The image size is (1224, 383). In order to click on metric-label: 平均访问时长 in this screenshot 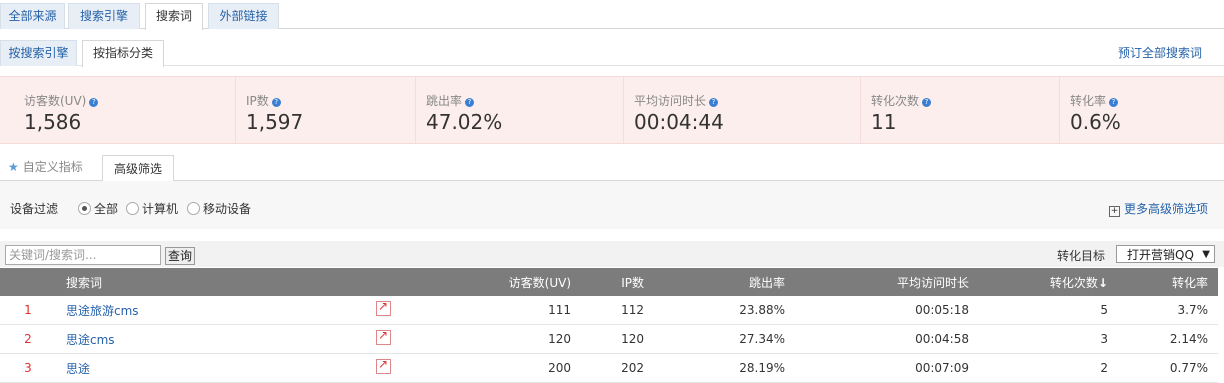, I will do `click(670, 101)`.